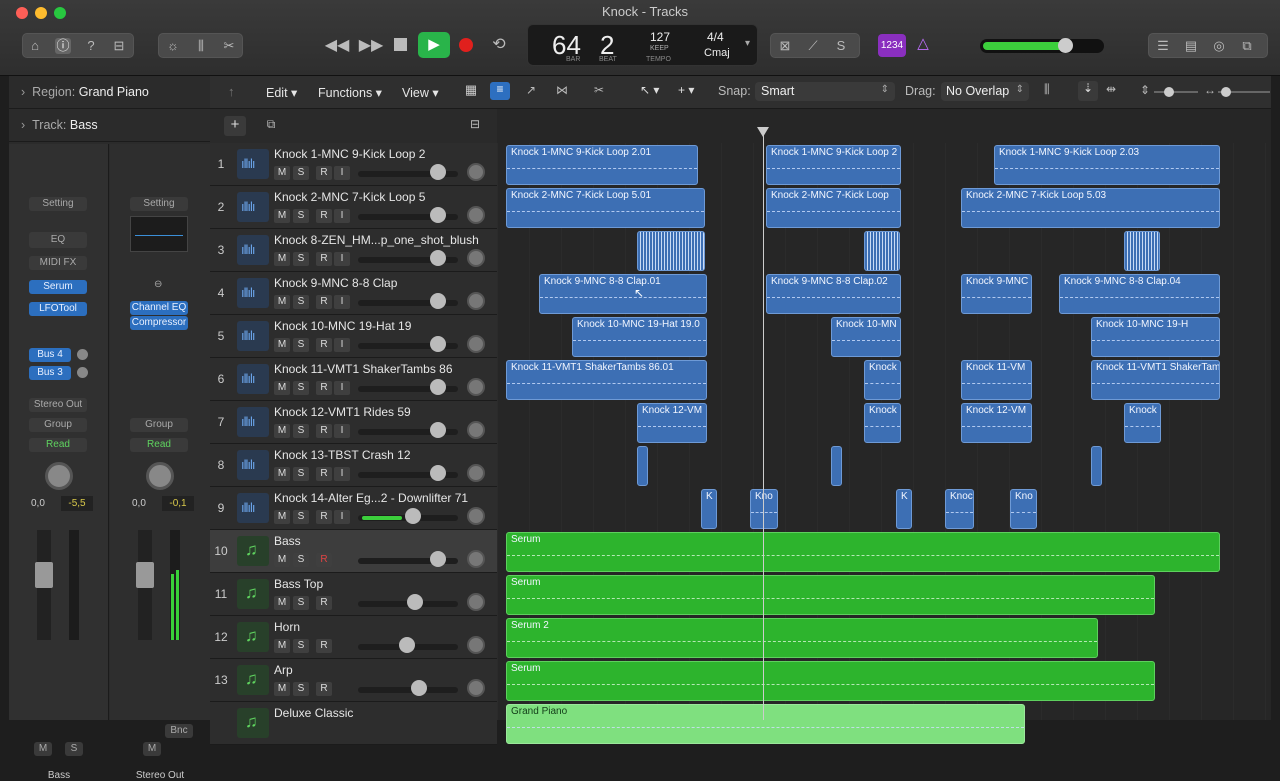  Describe the element at coordinates (500, 91) in the screenshot. I see `list-view-icon: ≡` at that location.